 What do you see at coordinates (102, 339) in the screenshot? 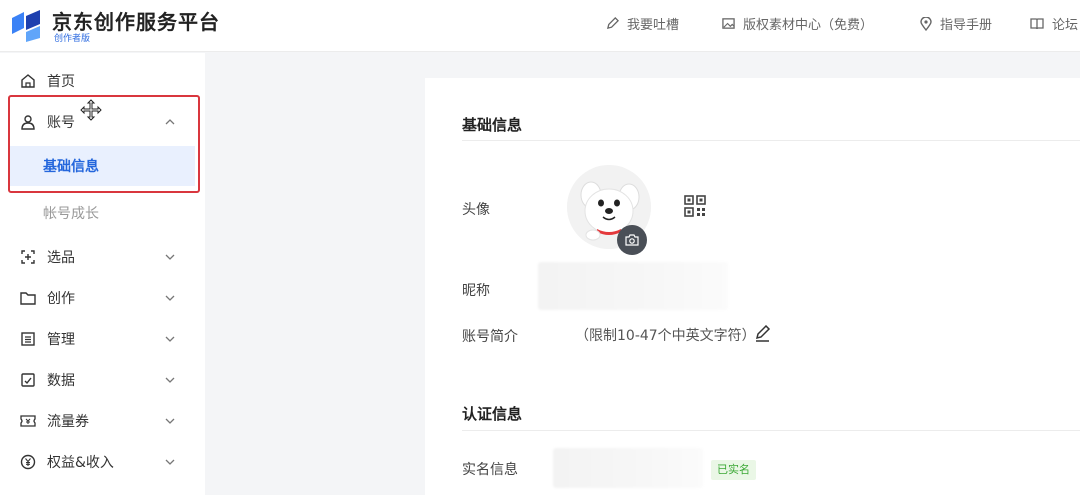
I see `sidebar-item-manage: 管理` at bounding box center [102, 339].